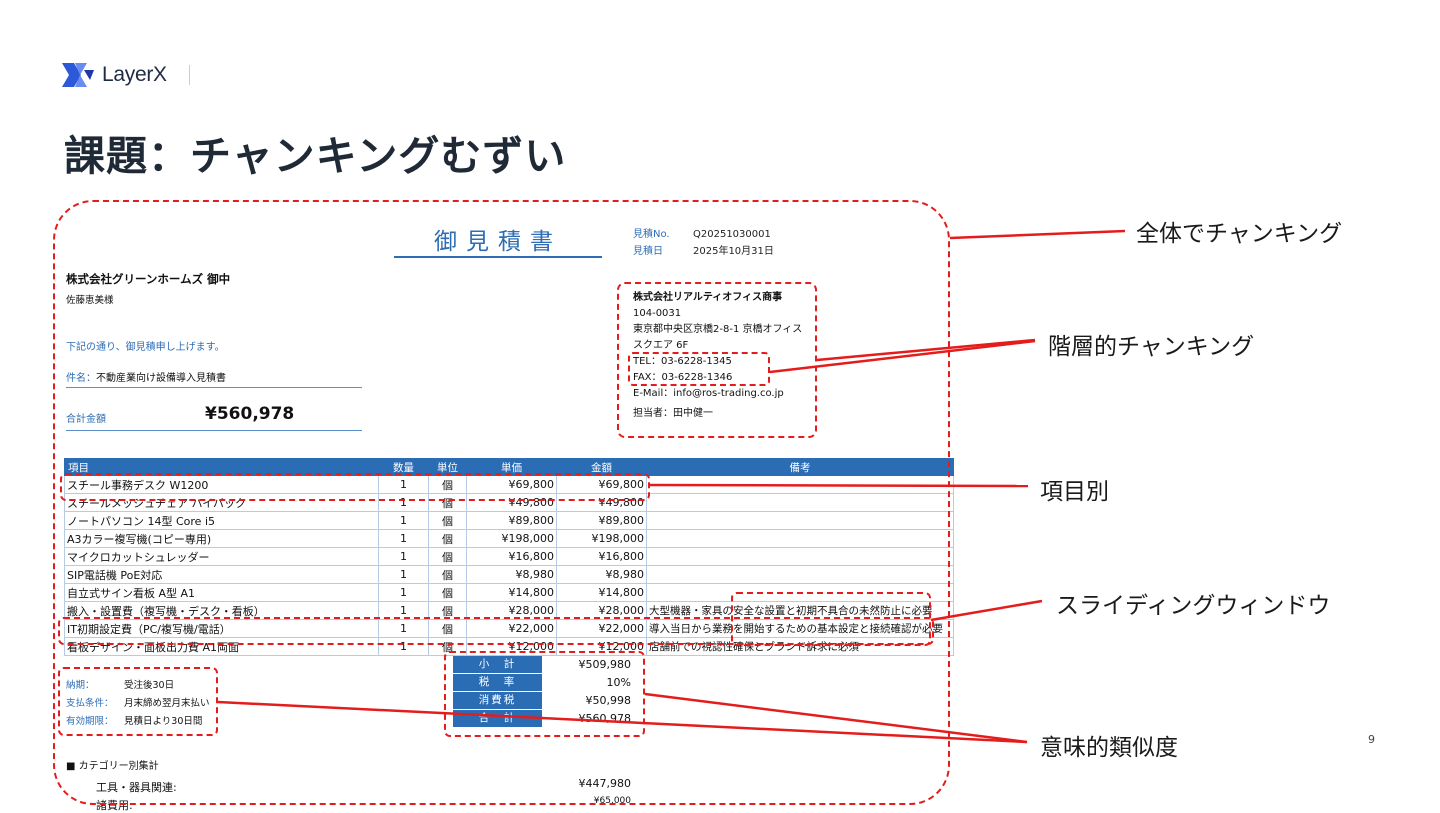 The image size is (1440, 813). Describe the element at coordinates (1109, 748) in the screenshot. I see `annotation-semantic: 意味的類似度` at that location.